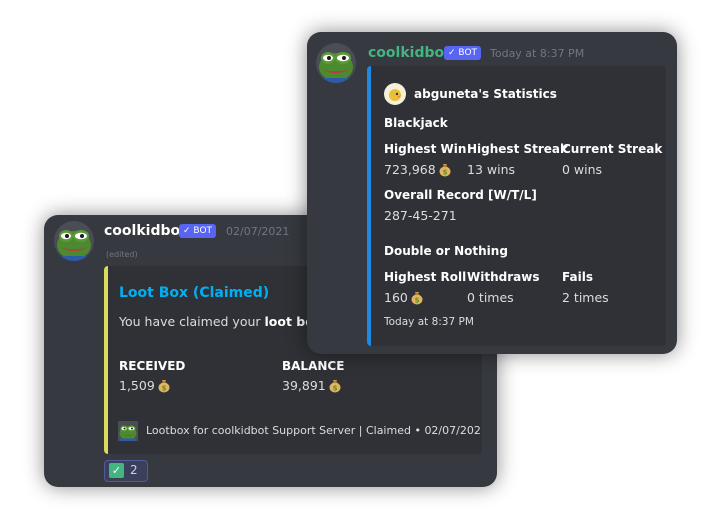 This screenshot has width=701, height=520. I want to click on highest-roll-field-name: Highest Roll, so click(425, 277).